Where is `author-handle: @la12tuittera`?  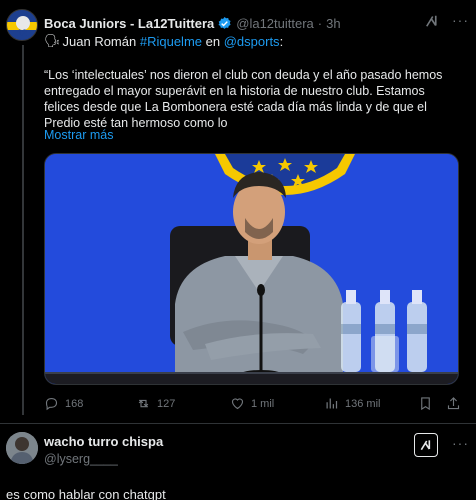 author-handle: @la12tuittera is located at coordinates (275, 23).